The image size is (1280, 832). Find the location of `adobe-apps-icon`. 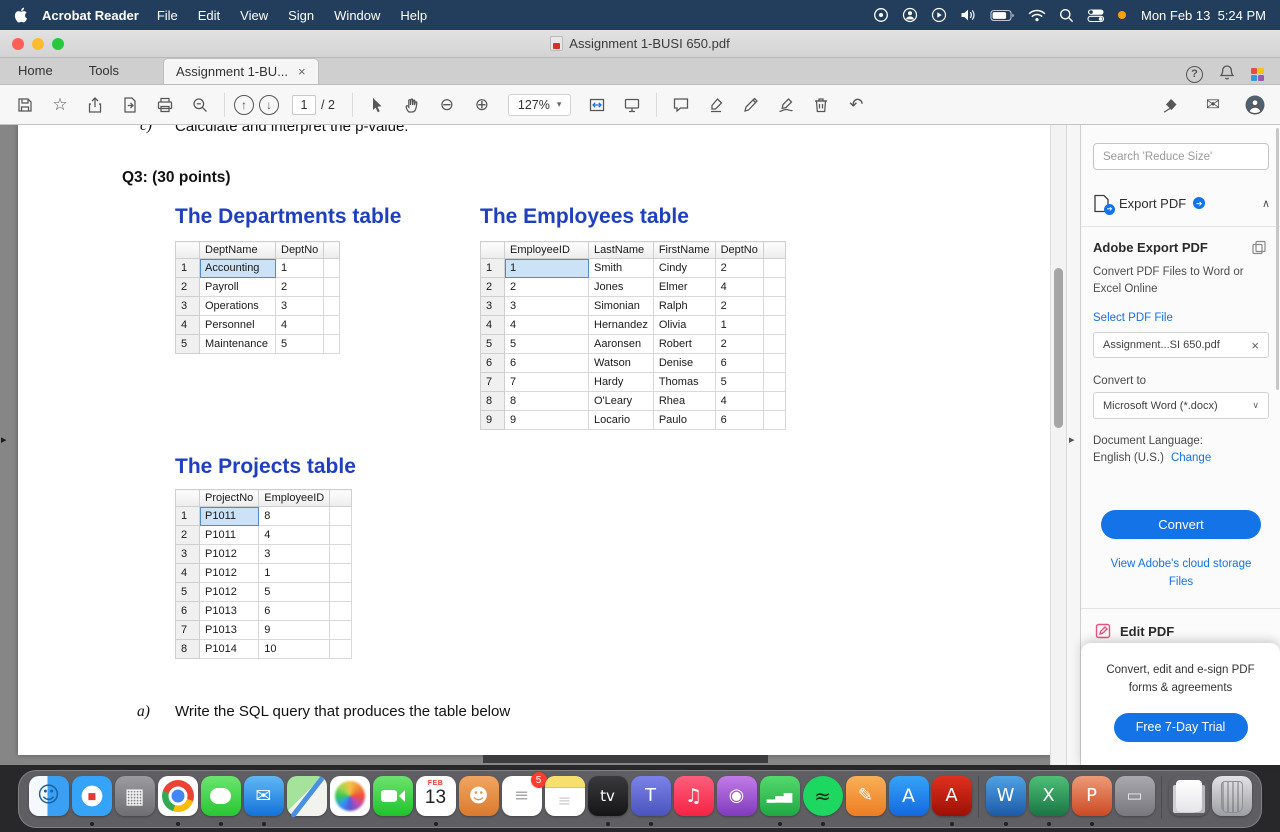

adobe-apps-icon is located at coordinates (1257, 74).